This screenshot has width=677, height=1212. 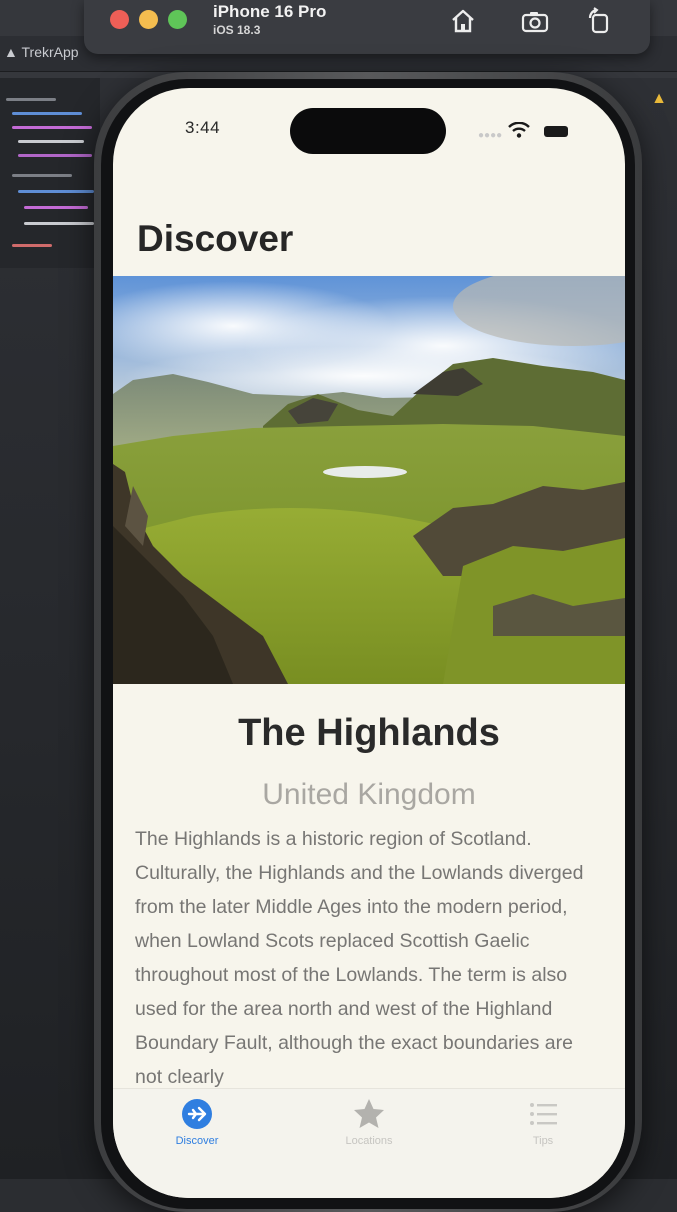 I want to click on page-title: Discover, so click(x=215, y=238).